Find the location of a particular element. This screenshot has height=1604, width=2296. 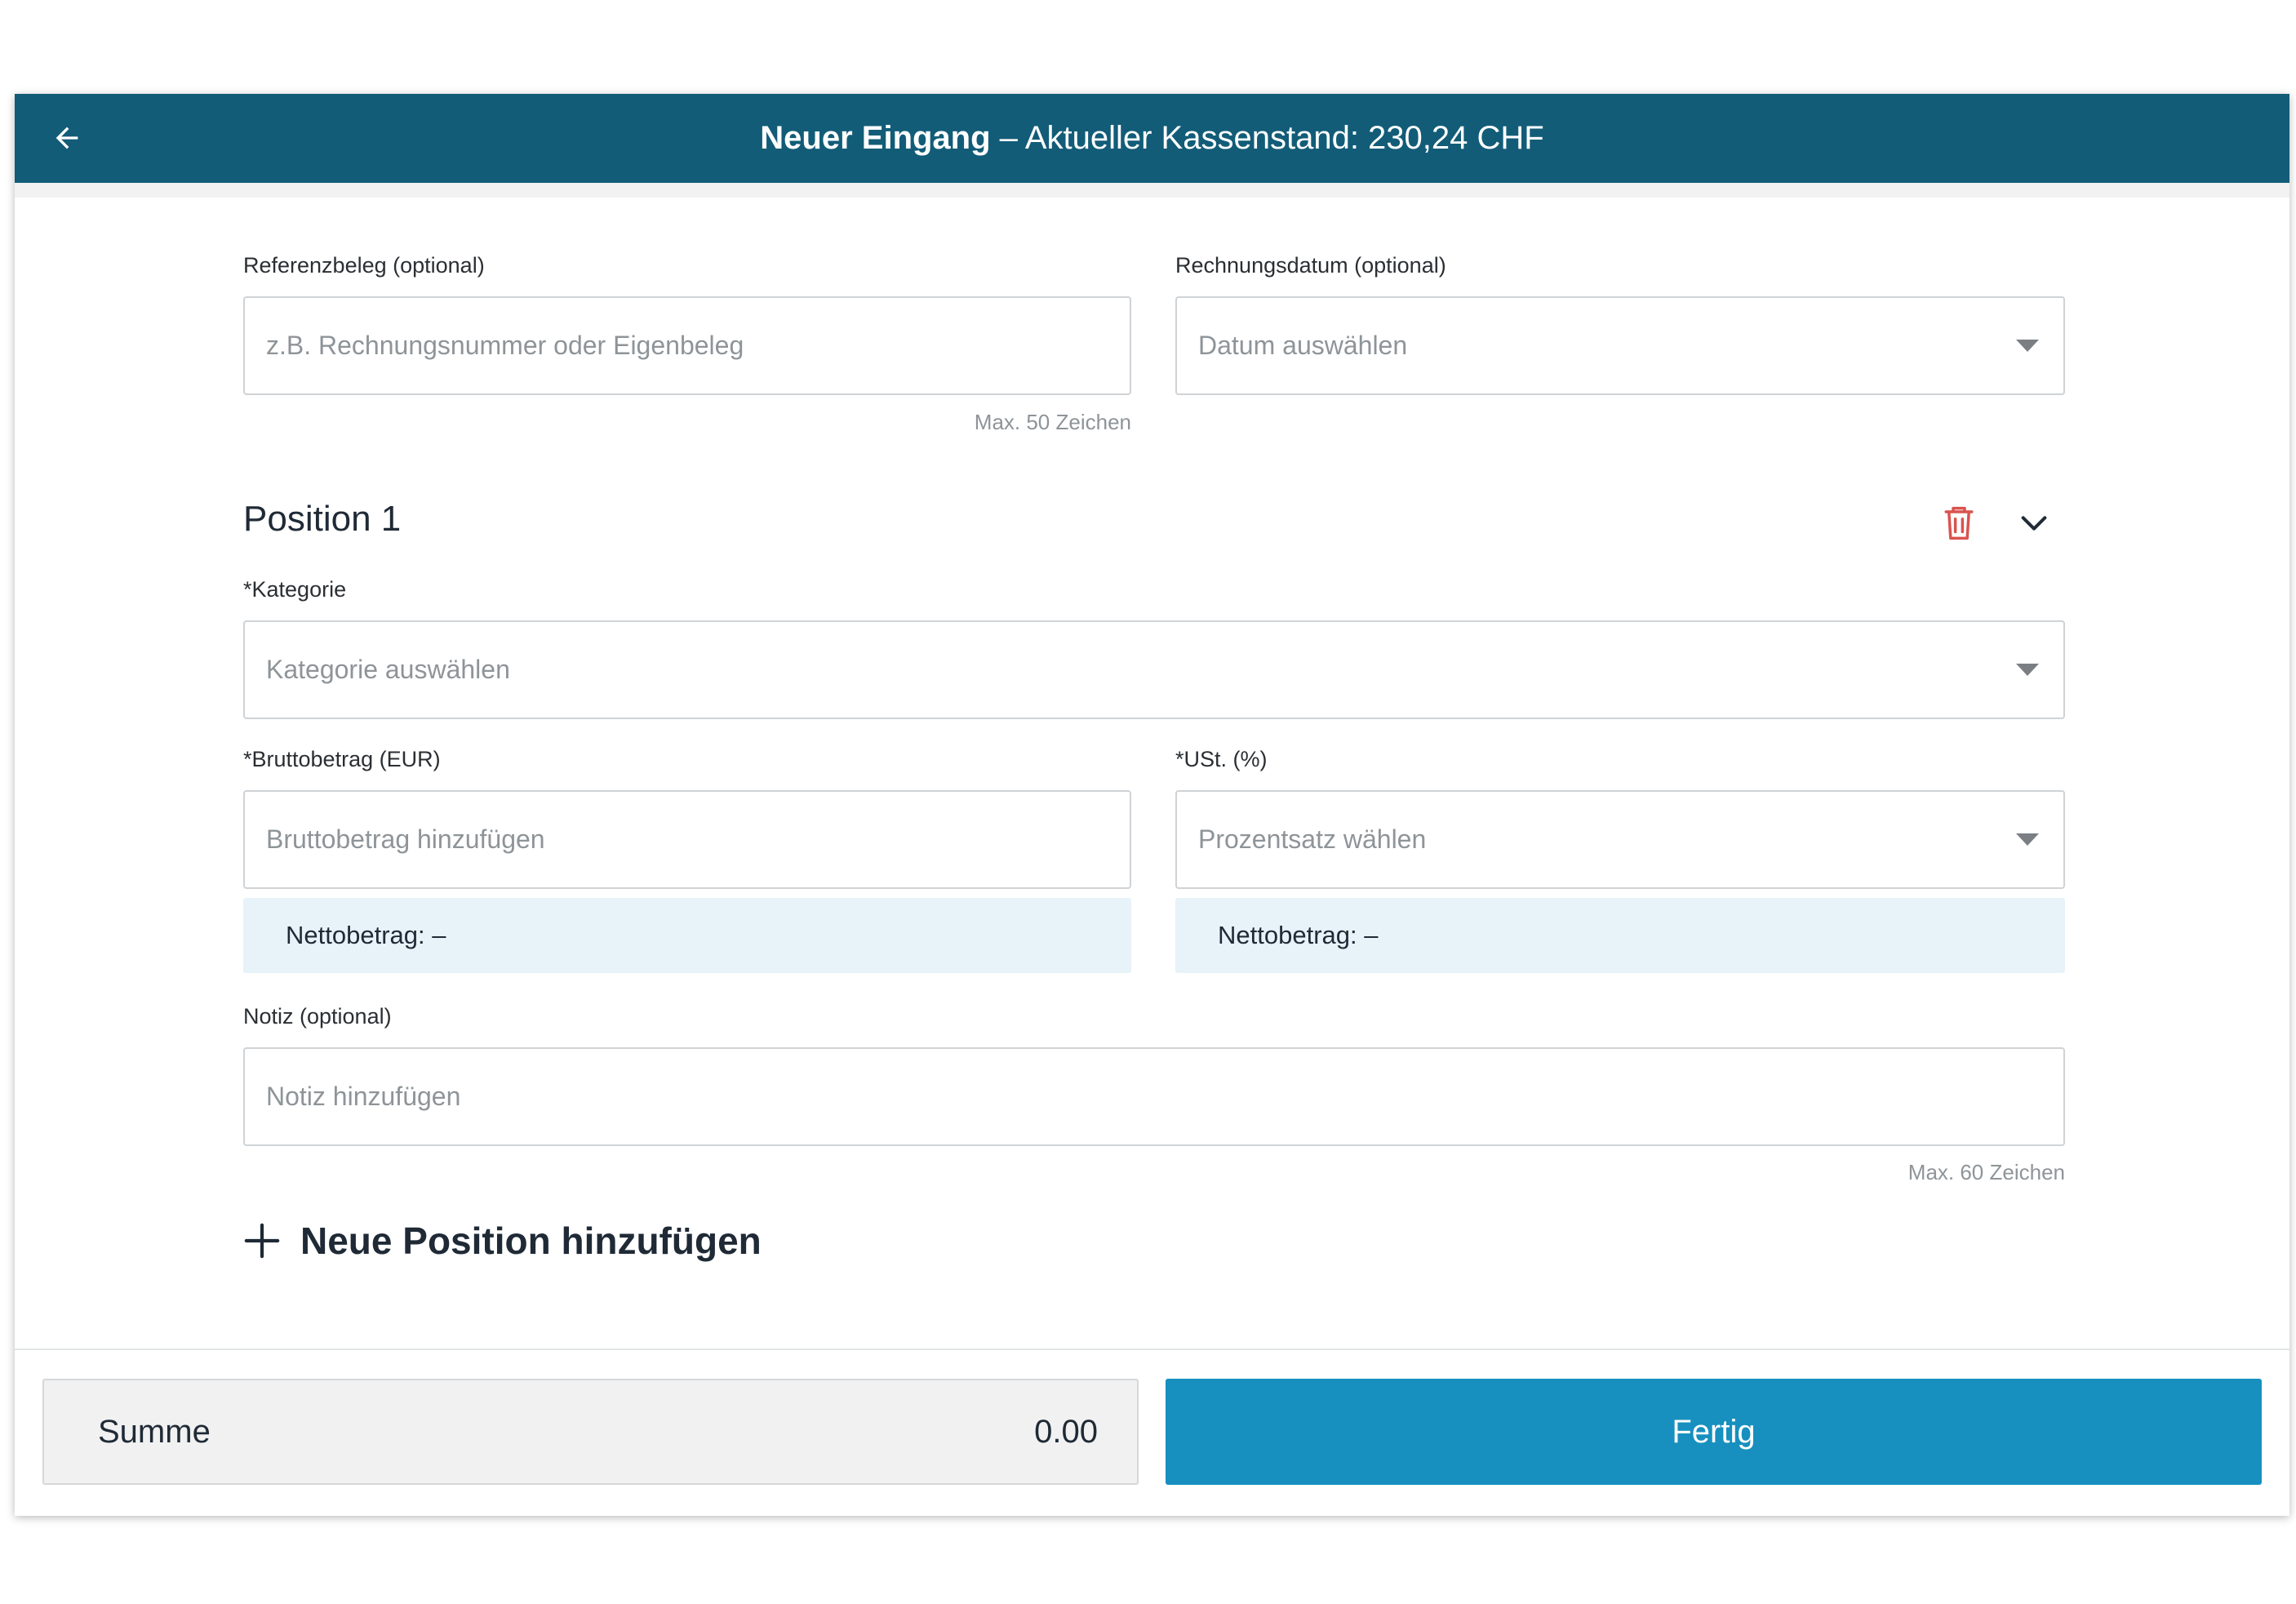

brutto-label: *Bruttobetrag (EUR) is located at coordinates (342, 759).